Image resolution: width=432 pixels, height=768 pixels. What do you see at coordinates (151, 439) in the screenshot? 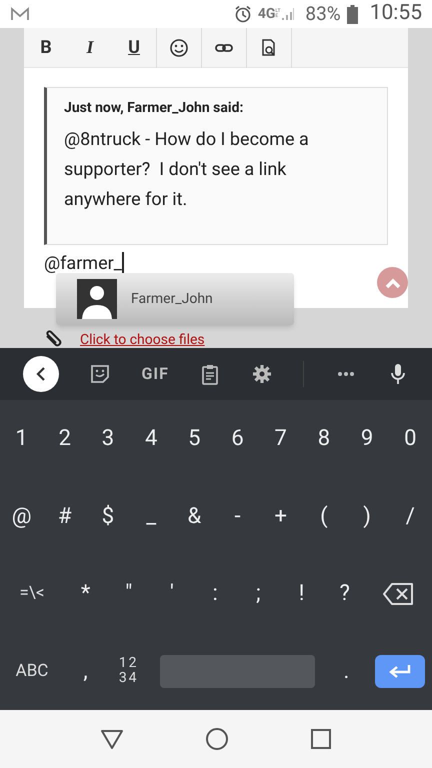
I see `keyboard-key: 4` at bounding box center [151, 439].